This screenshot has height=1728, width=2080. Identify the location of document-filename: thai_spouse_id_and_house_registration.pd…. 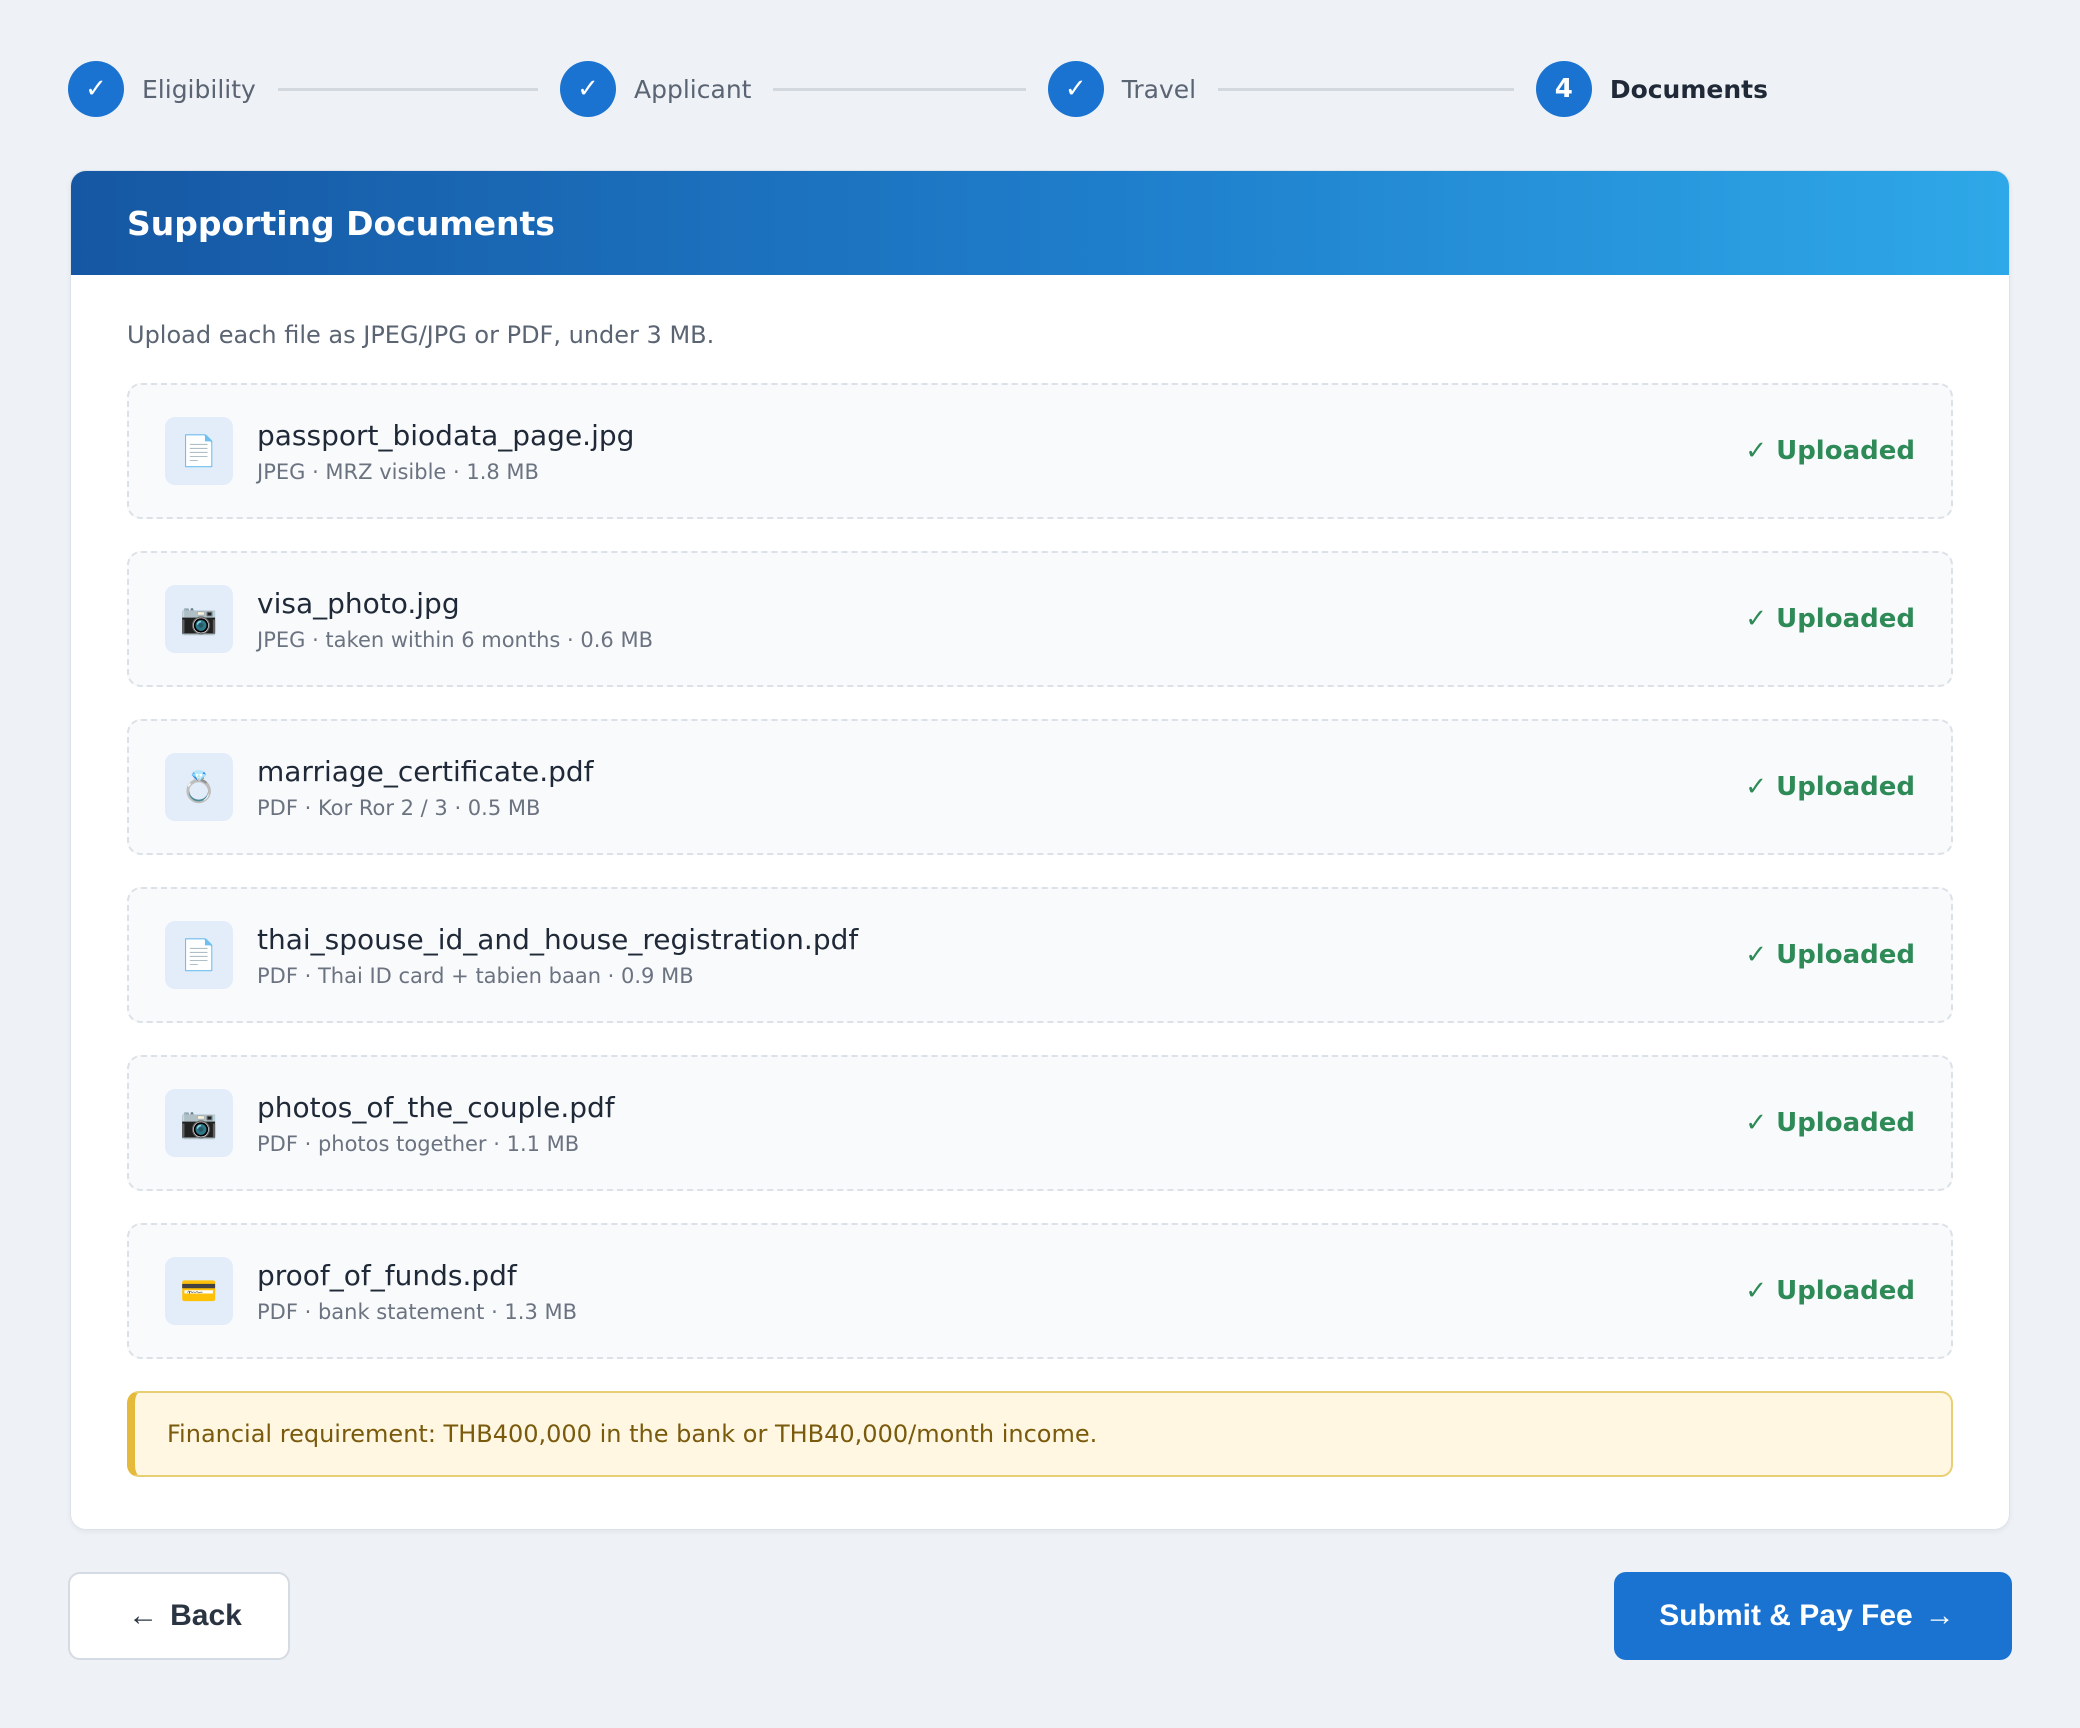
(558, 939).